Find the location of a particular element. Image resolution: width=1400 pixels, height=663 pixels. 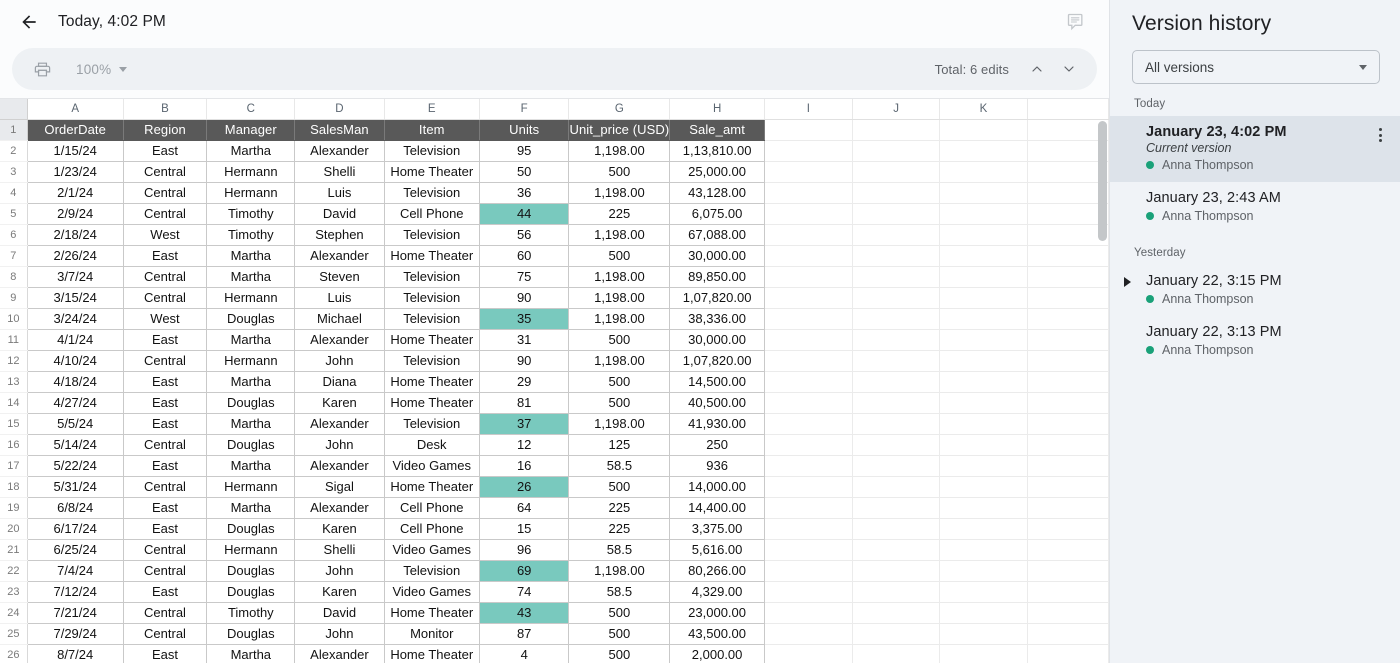

print-icon is located at coordinates (42, 69).